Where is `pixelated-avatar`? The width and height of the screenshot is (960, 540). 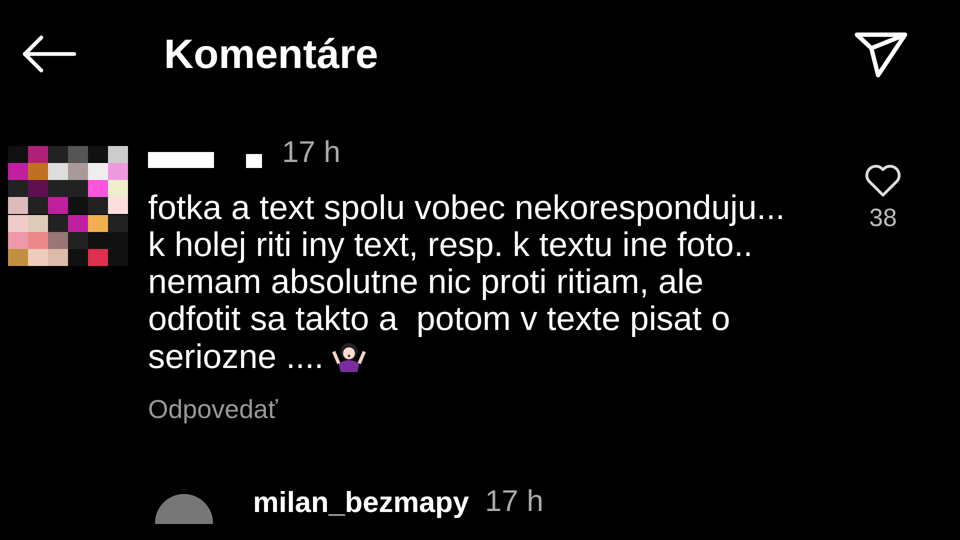
pixelated-avatar is located at coordinates (68, 206).